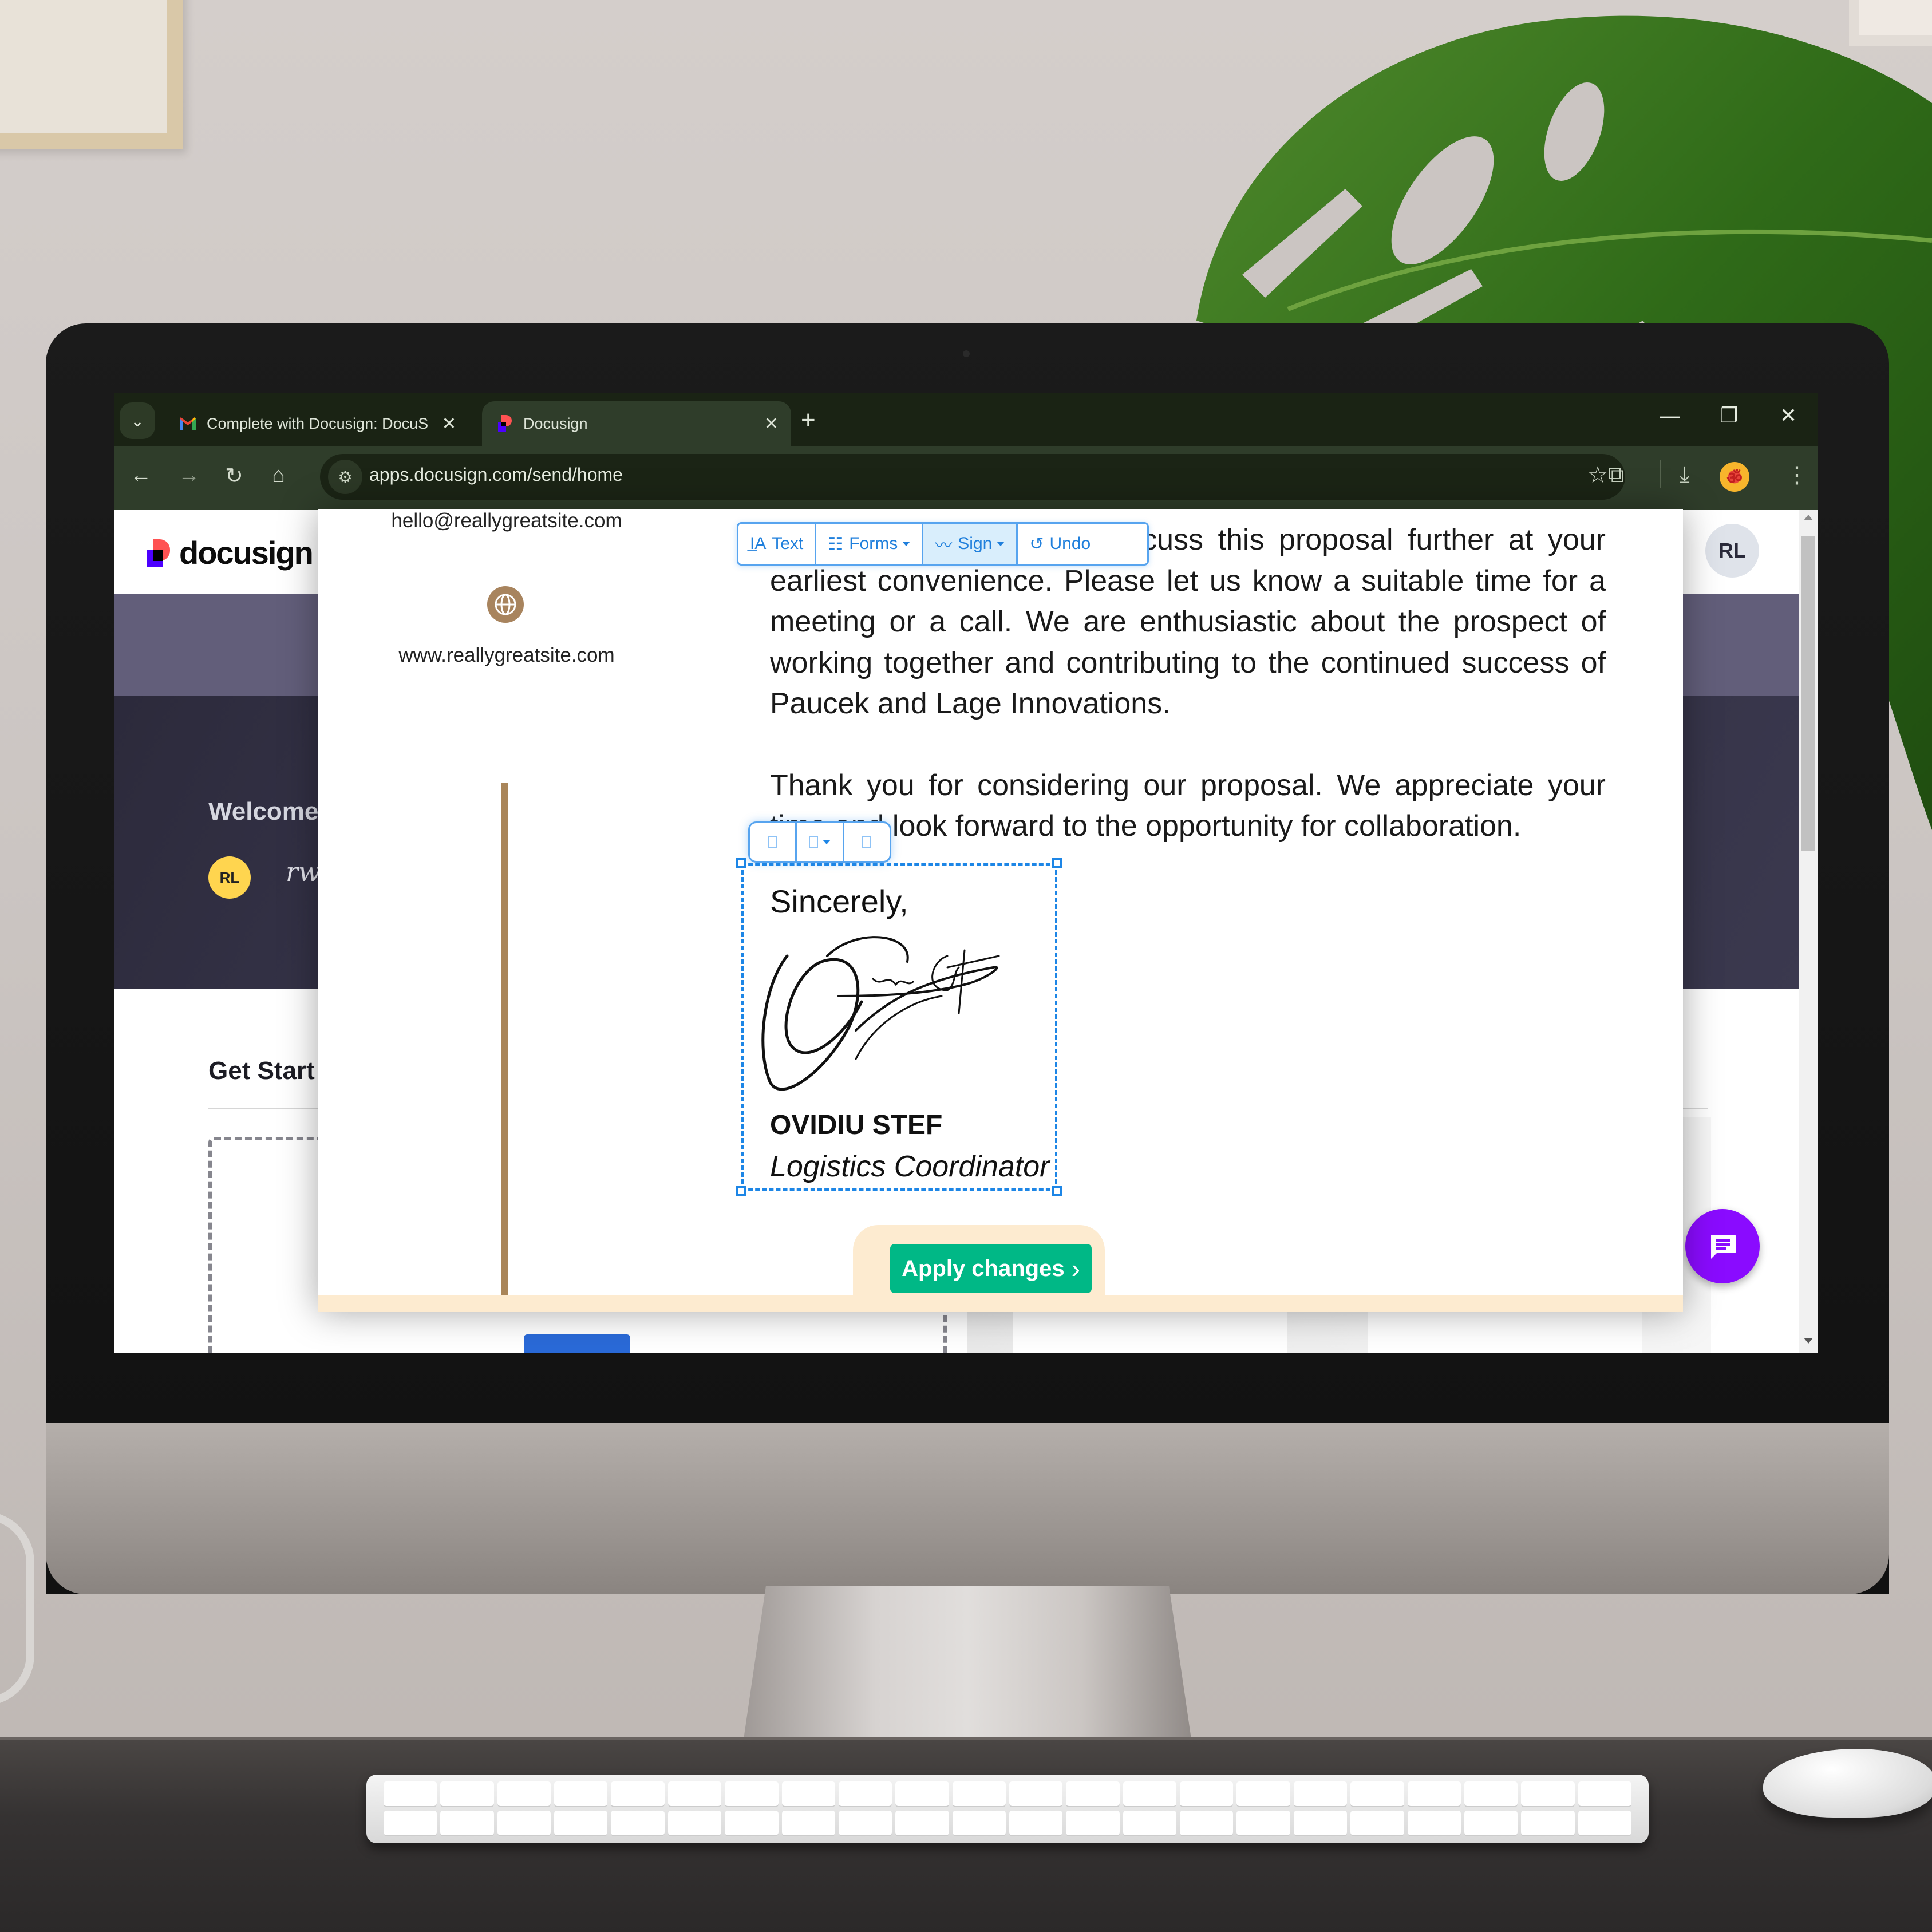 The image size is (1932, 1932). I want to click on undo-button: ↺ Undo, so click(1060, 544).